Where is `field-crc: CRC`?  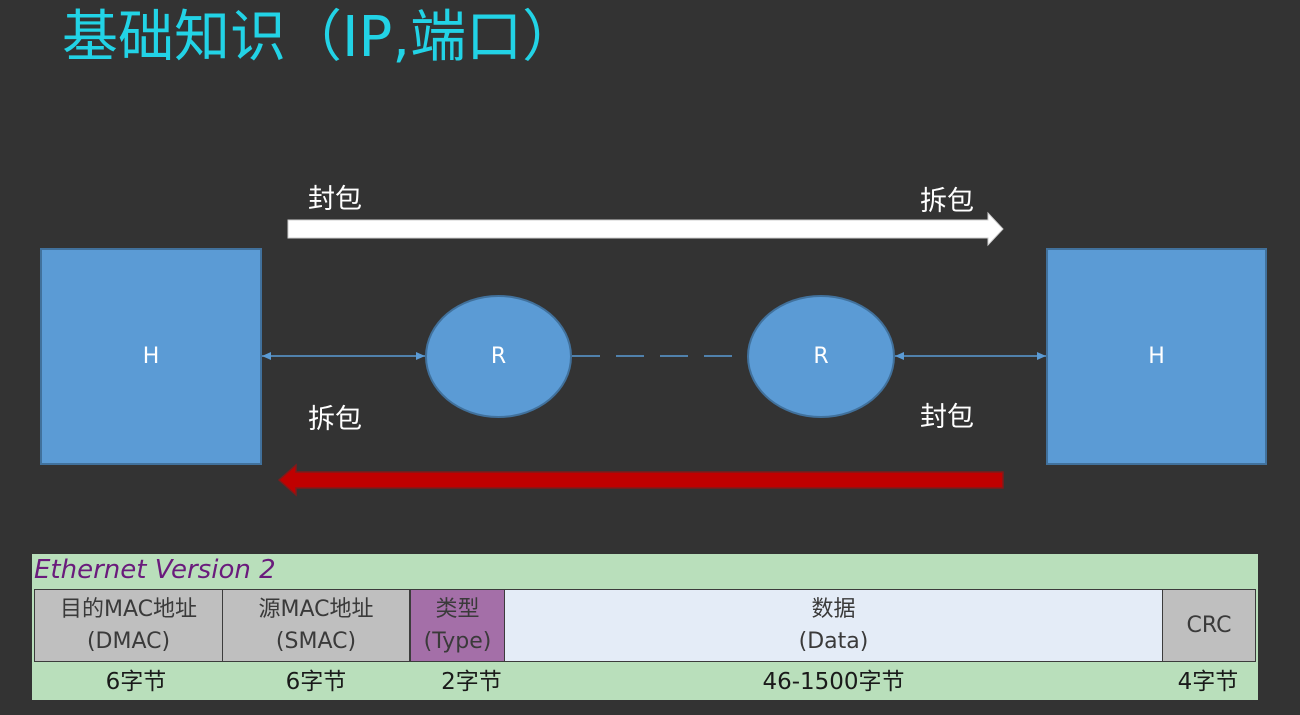 field-crc: CRC is located at coordinates (1209, 625).